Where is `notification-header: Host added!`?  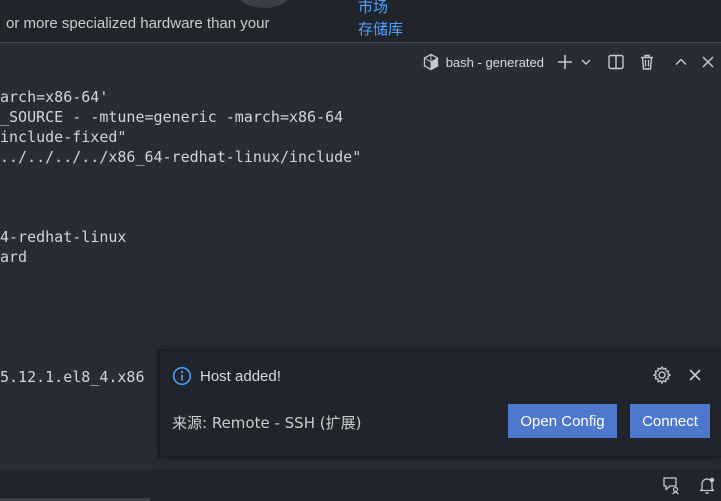
notification-header: Host added! is located at coordinates (226, 376).